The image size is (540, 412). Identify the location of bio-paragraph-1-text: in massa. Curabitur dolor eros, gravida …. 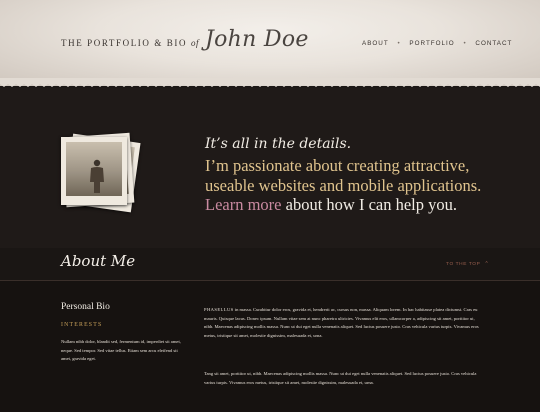
(341, 322).